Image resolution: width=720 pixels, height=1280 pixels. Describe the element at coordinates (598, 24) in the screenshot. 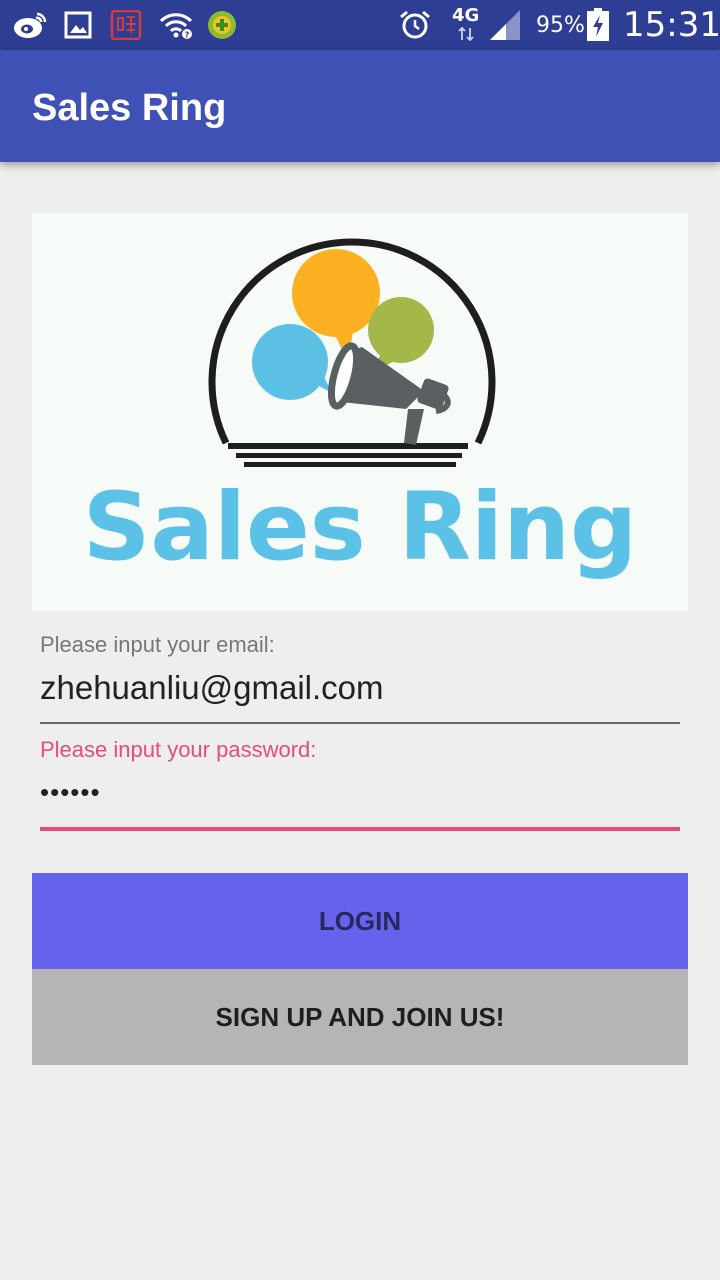

I see `battery-charging-icon` at that location.